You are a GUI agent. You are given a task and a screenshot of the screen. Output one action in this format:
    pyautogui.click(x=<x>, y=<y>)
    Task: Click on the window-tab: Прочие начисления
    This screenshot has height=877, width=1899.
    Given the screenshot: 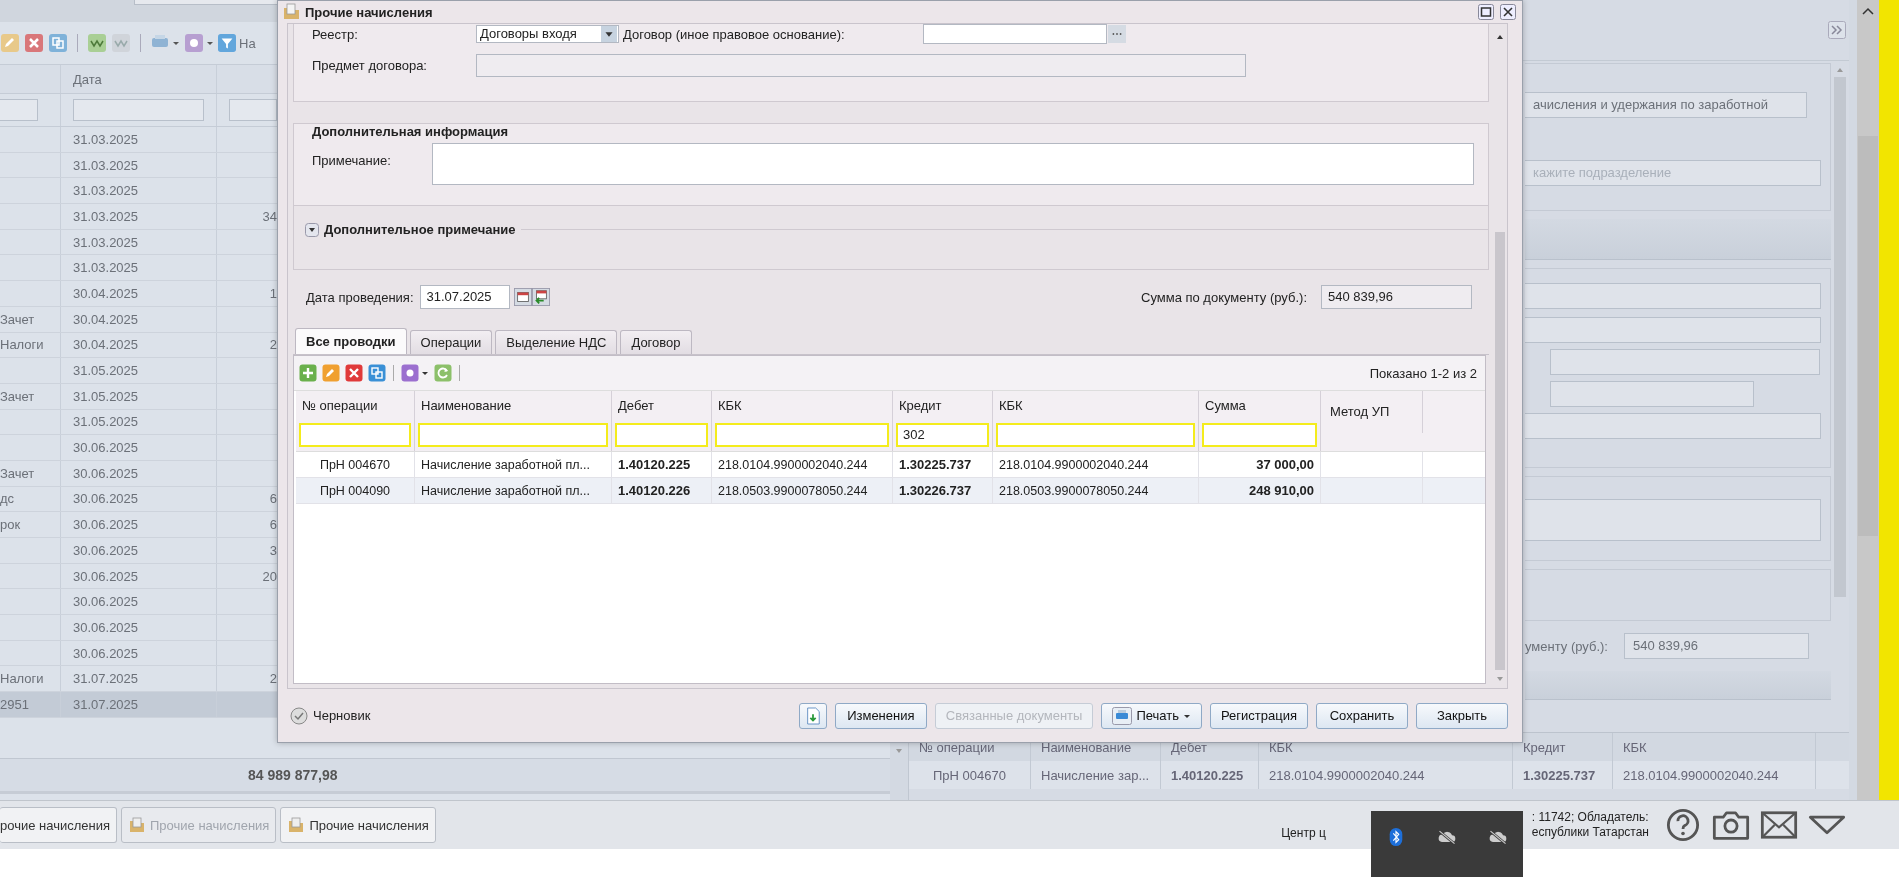 What is the action you would take?
    pyautogui.click(x=358, y=825)
    